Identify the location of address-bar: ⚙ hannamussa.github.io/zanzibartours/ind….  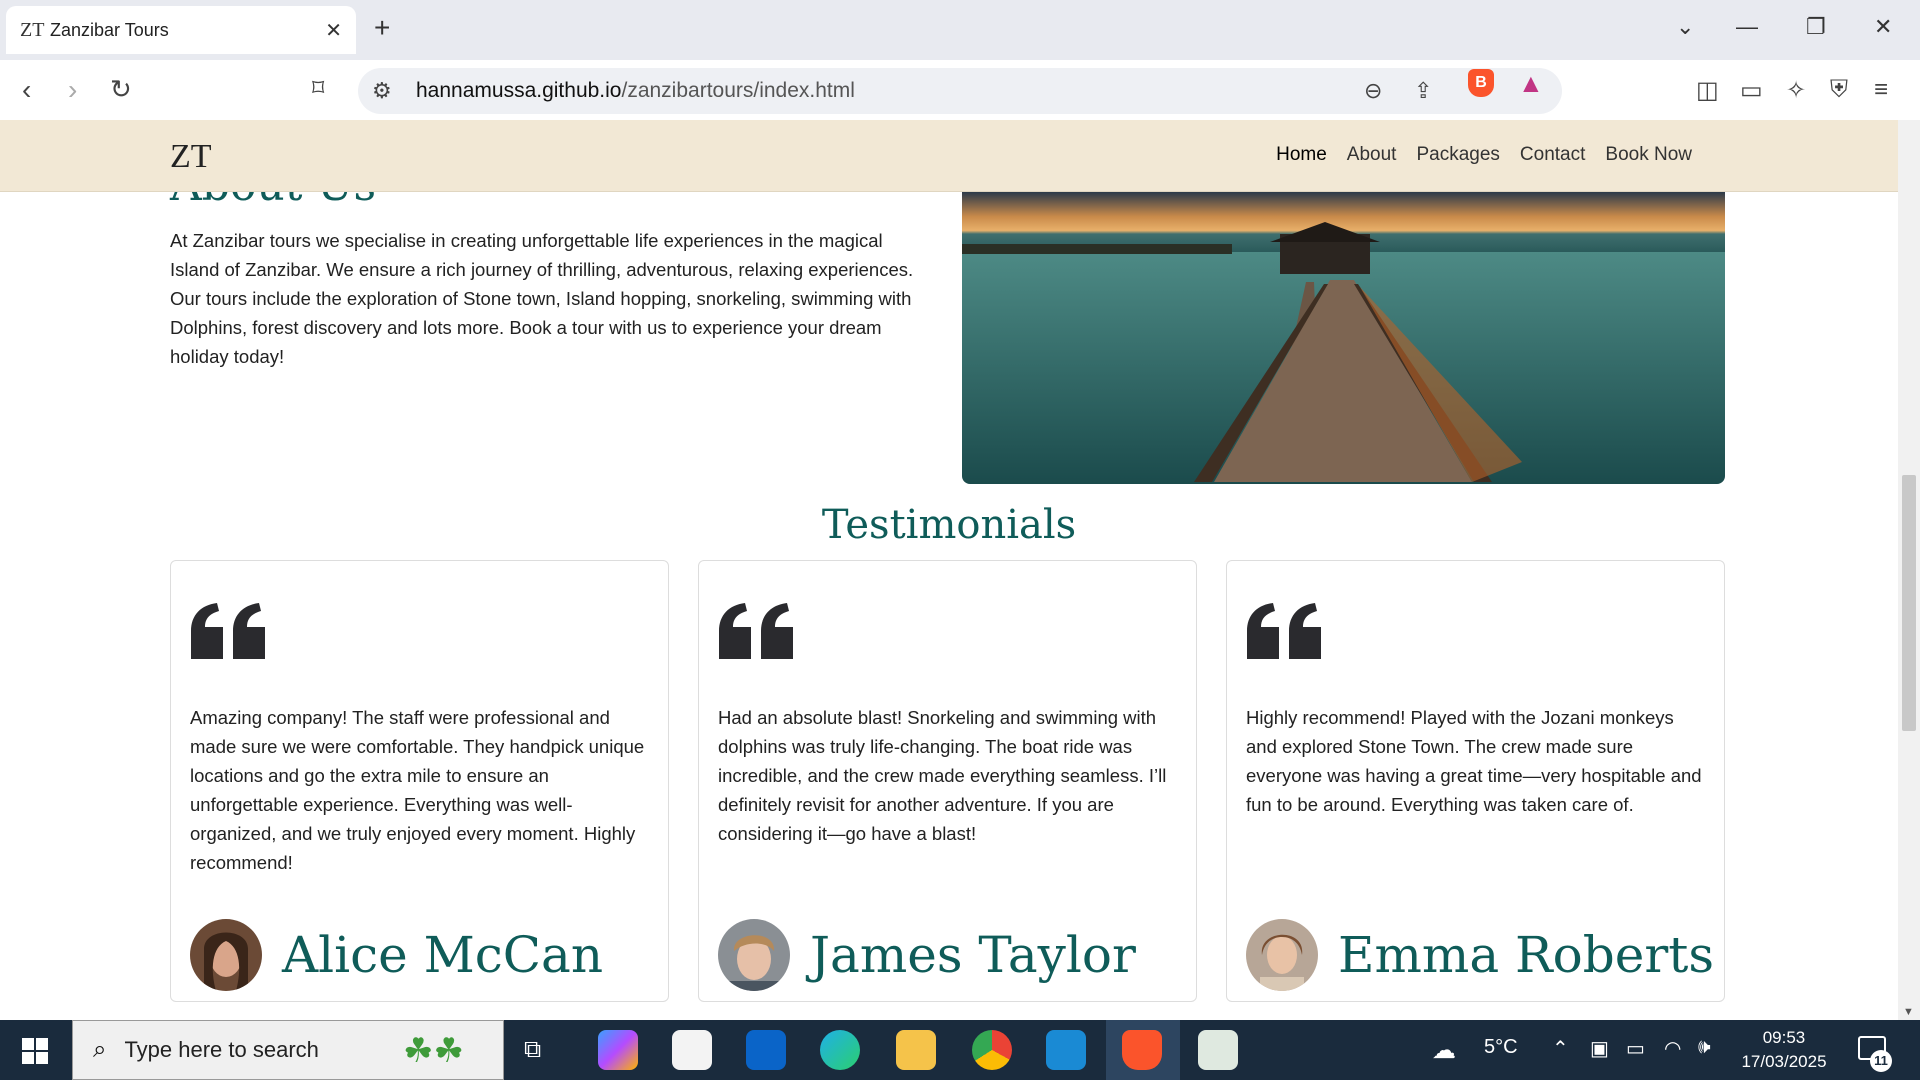
(960, 91).